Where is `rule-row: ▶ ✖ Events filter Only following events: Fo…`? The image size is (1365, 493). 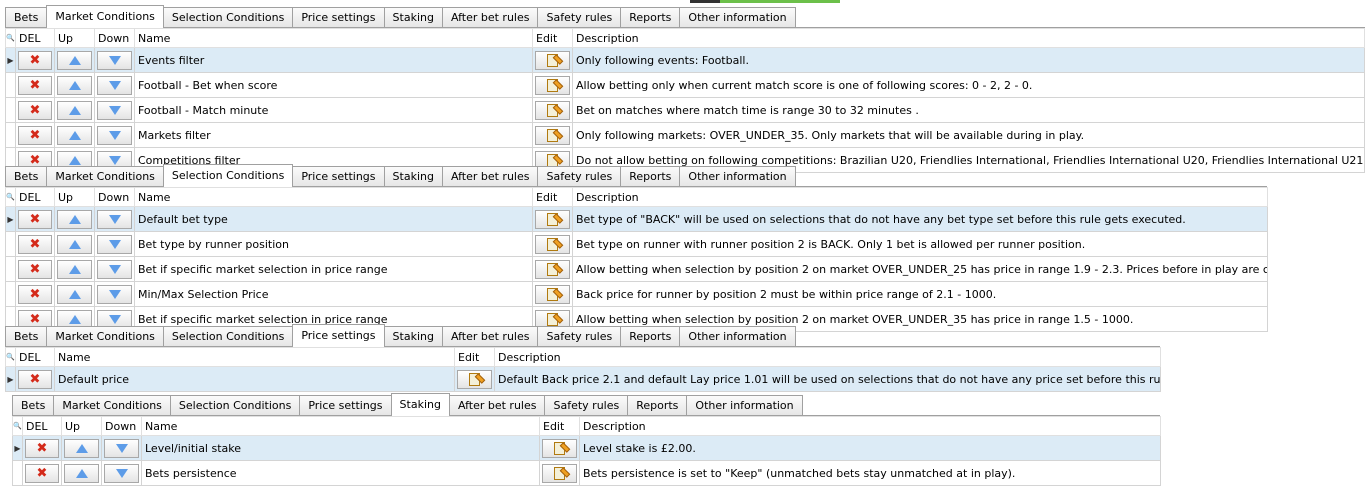 rule-row: ▶ ✖ Events filter Only following events: Fo… is located at coordinates (685, 60).